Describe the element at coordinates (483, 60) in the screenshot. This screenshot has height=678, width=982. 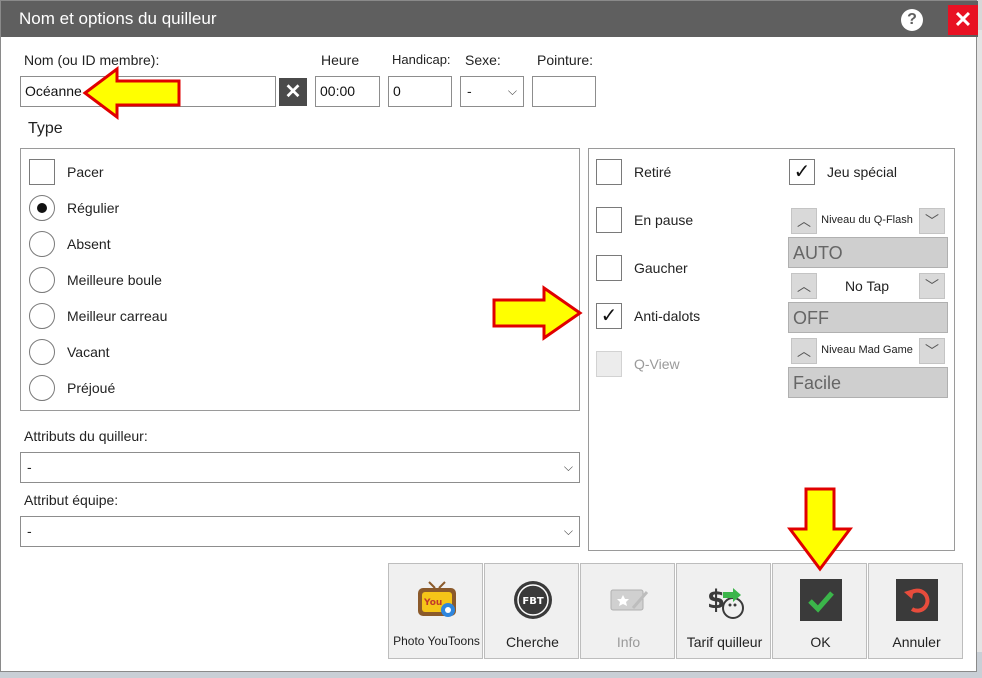
I see `sex-label: Sexe:` at that location.